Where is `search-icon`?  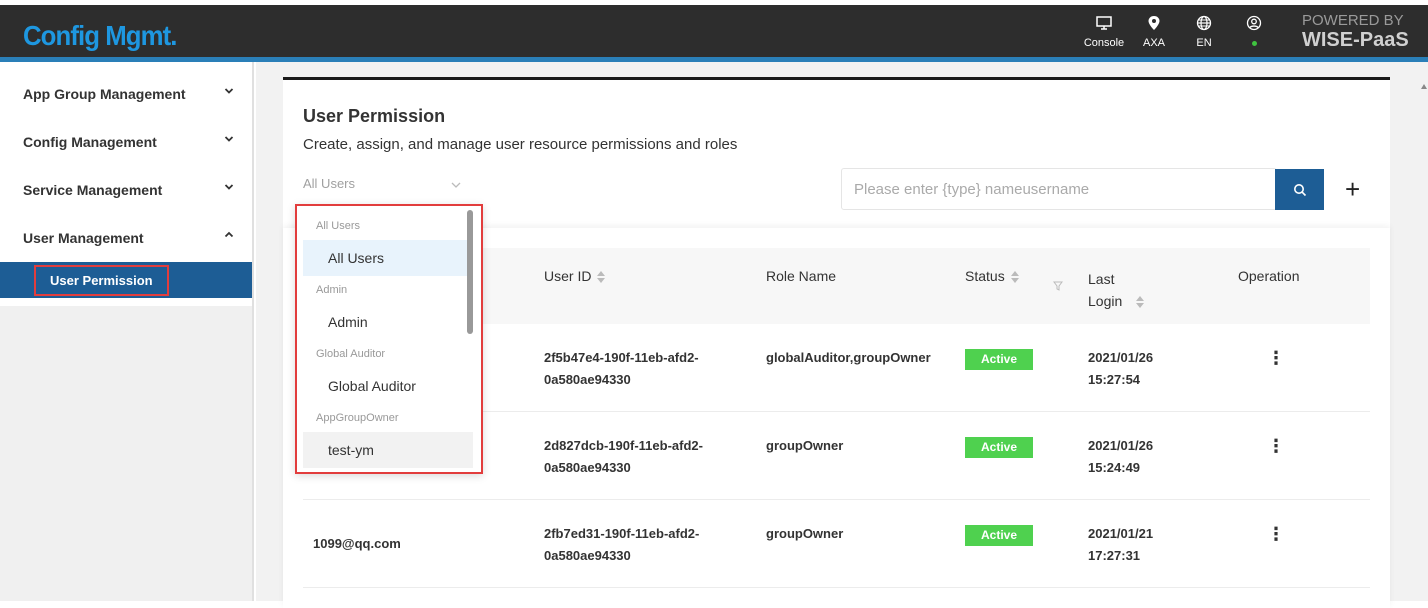
search-icon is located at coordinates (1299, 189).